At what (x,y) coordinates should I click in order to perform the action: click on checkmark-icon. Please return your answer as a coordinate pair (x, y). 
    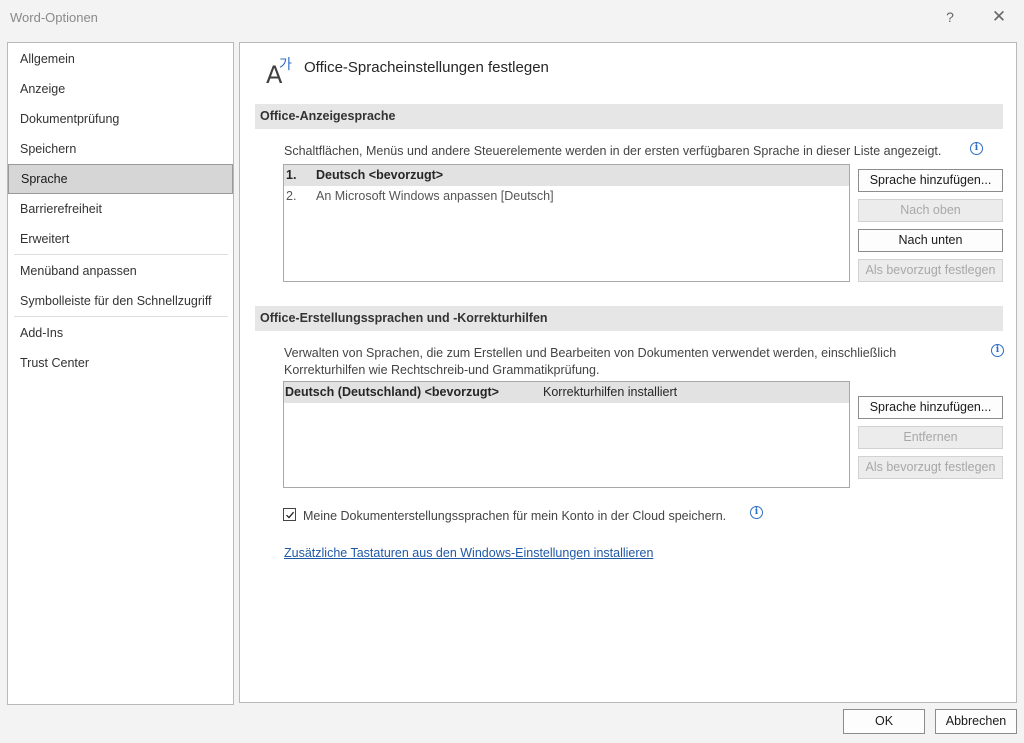
    Looking at the image, I should click on (290, 515).